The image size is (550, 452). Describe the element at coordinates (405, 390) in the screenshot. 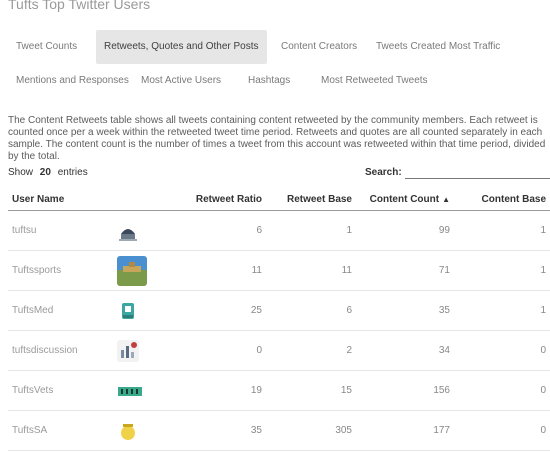

I see `cell-content-count: 156` at that location.